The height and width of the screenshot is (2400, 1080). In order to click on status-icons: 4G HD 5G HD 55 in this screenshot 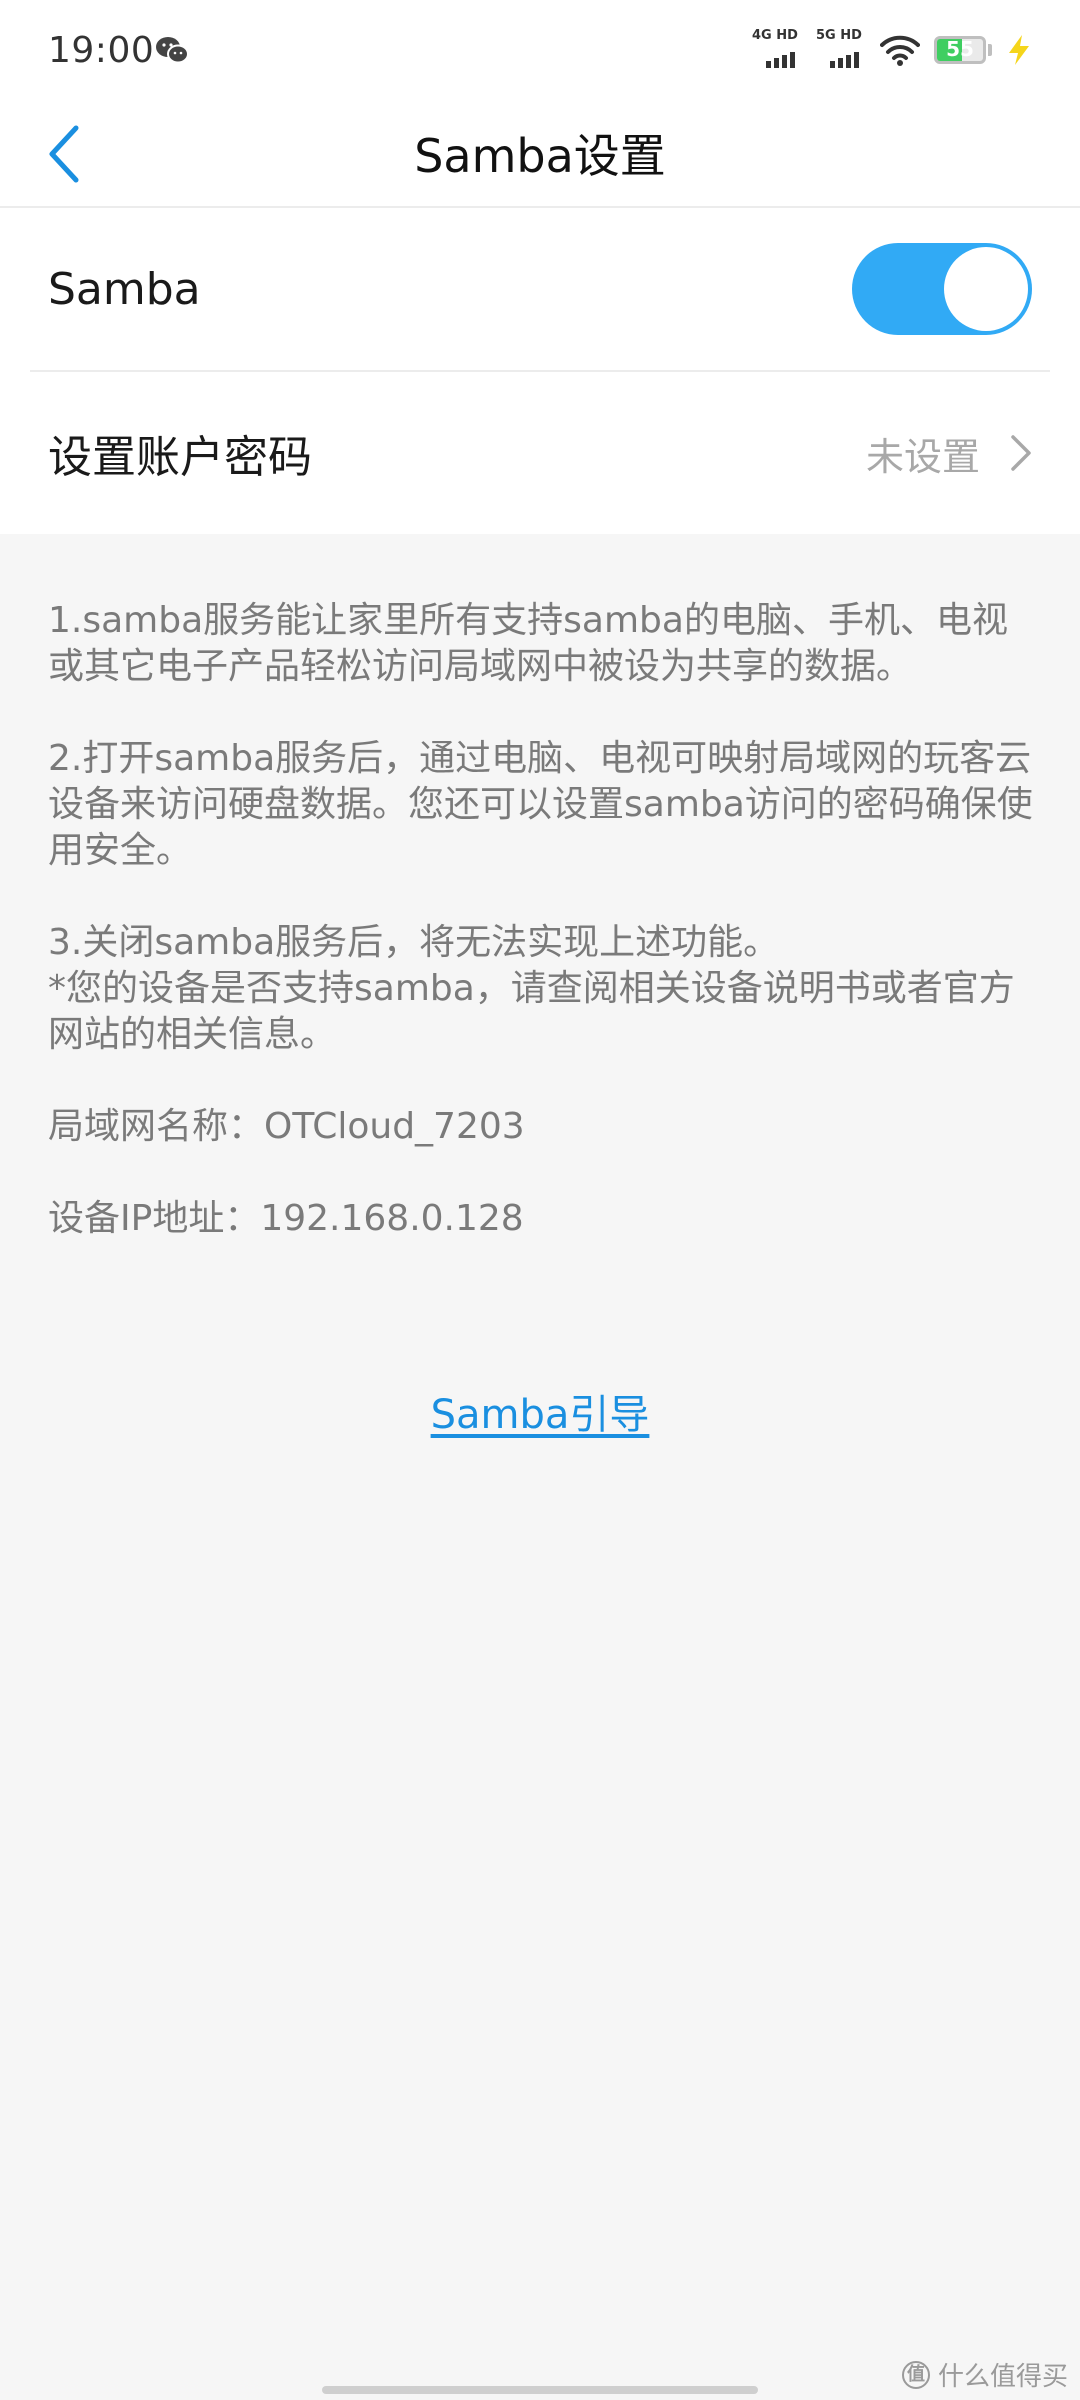, I will do `click(892, 50)`.